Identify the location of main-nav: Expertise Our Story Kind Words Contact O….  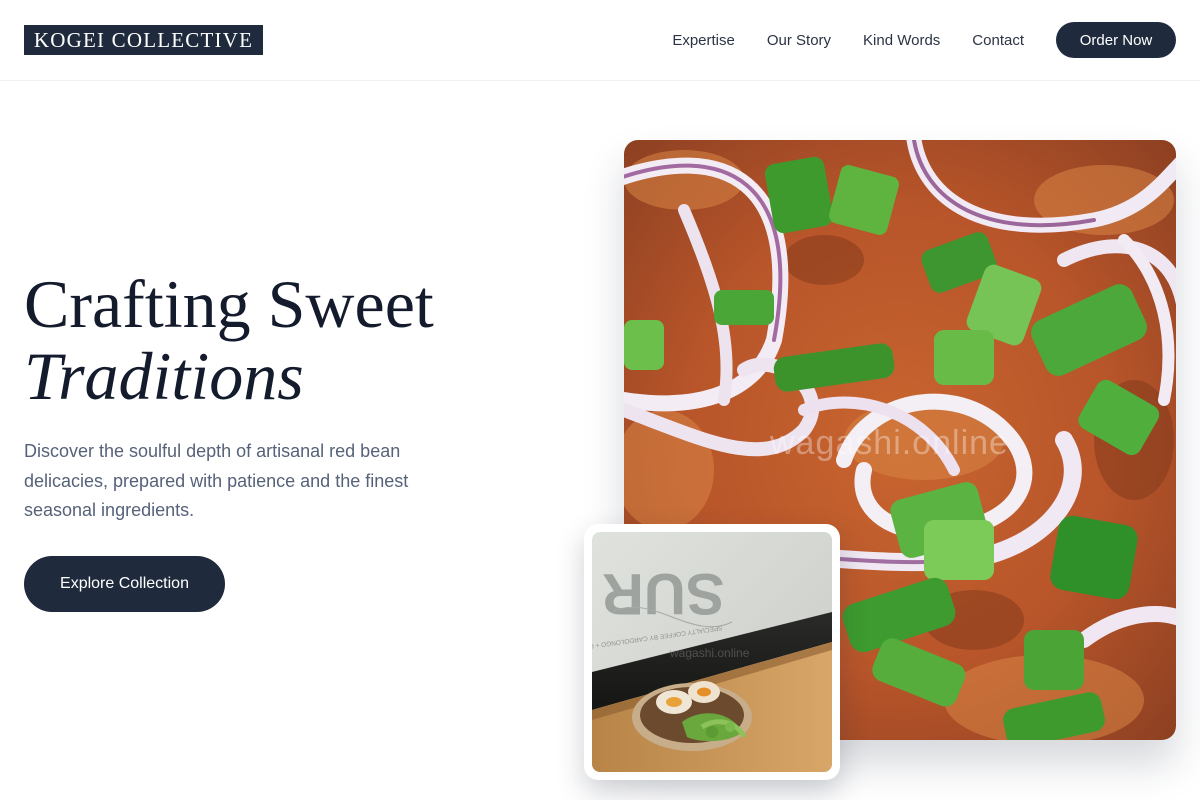
(924, 40).